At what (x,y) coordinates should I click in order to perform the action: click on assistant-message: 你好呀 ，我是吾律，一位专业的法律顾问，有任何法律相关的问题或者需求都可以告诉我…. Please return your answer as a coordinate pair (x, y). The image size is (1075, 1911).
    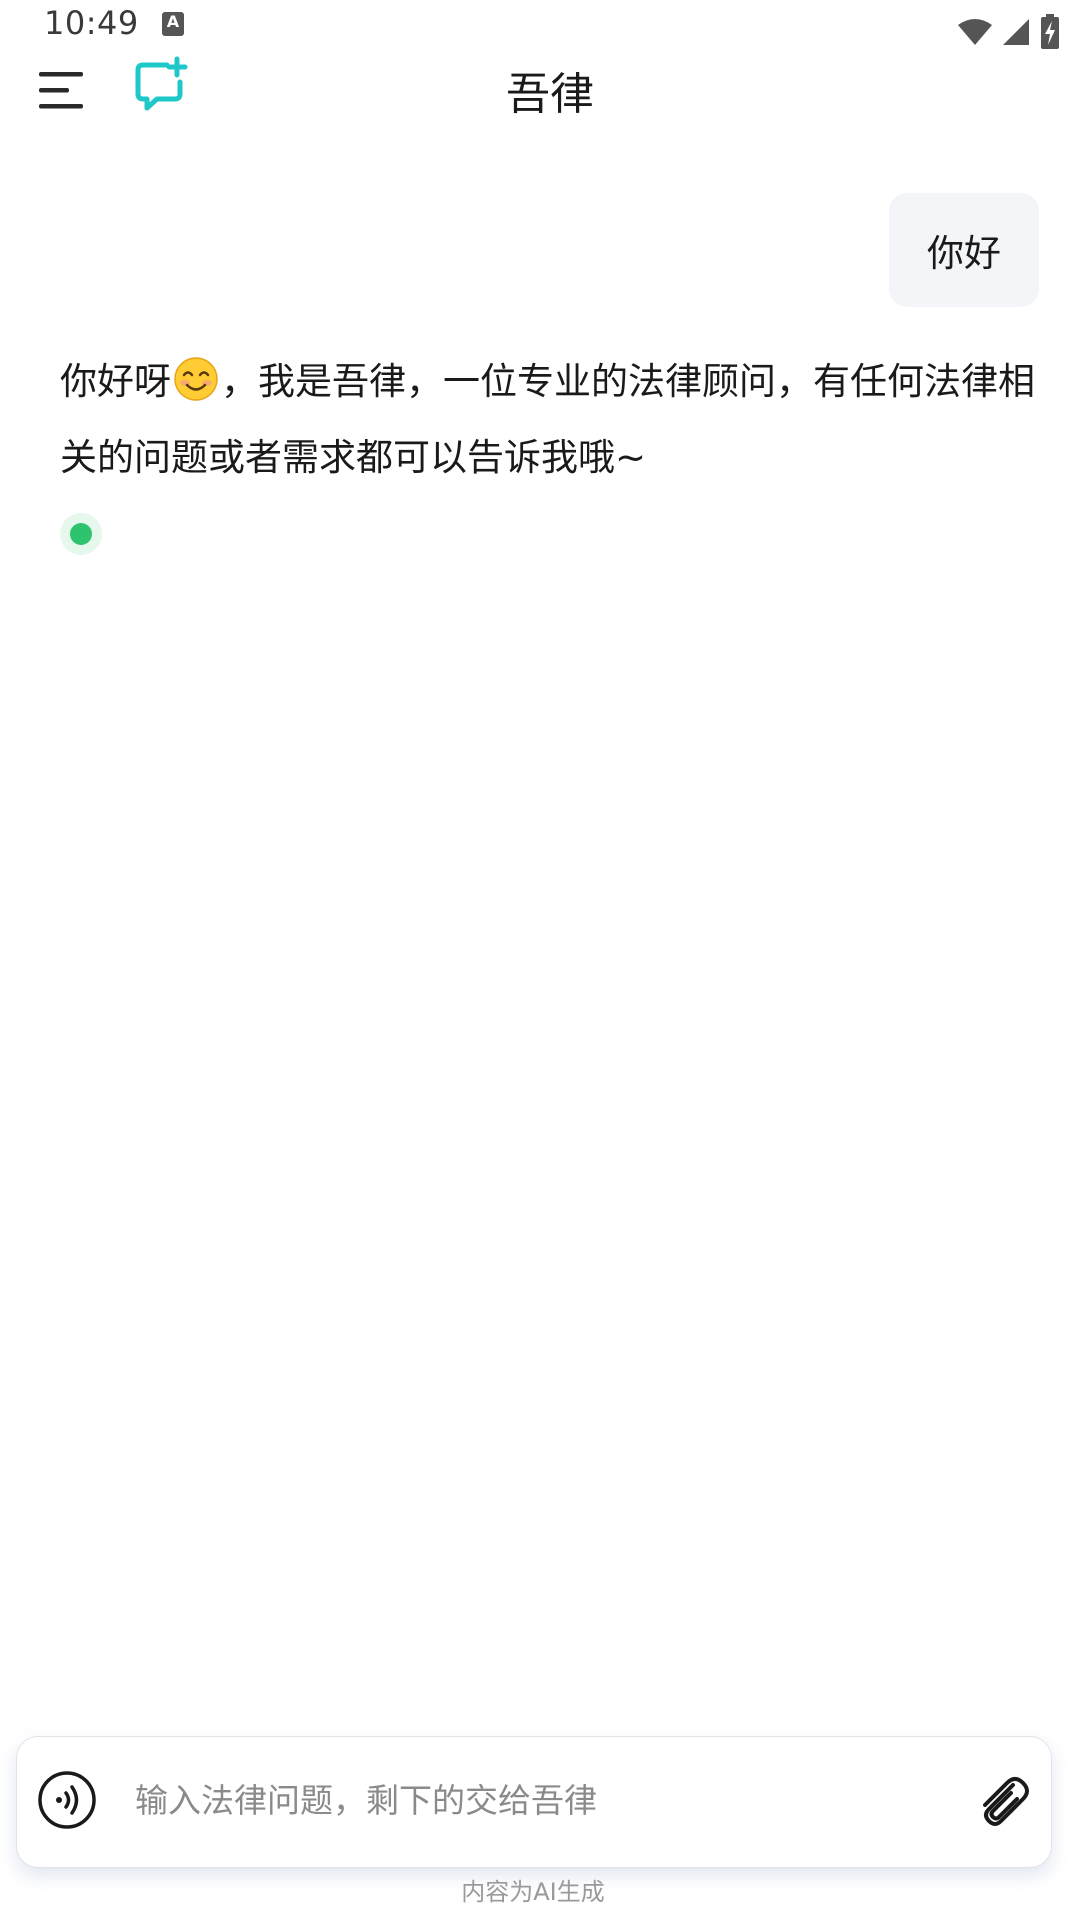
    Looking at the image, I should click on (555, 420).